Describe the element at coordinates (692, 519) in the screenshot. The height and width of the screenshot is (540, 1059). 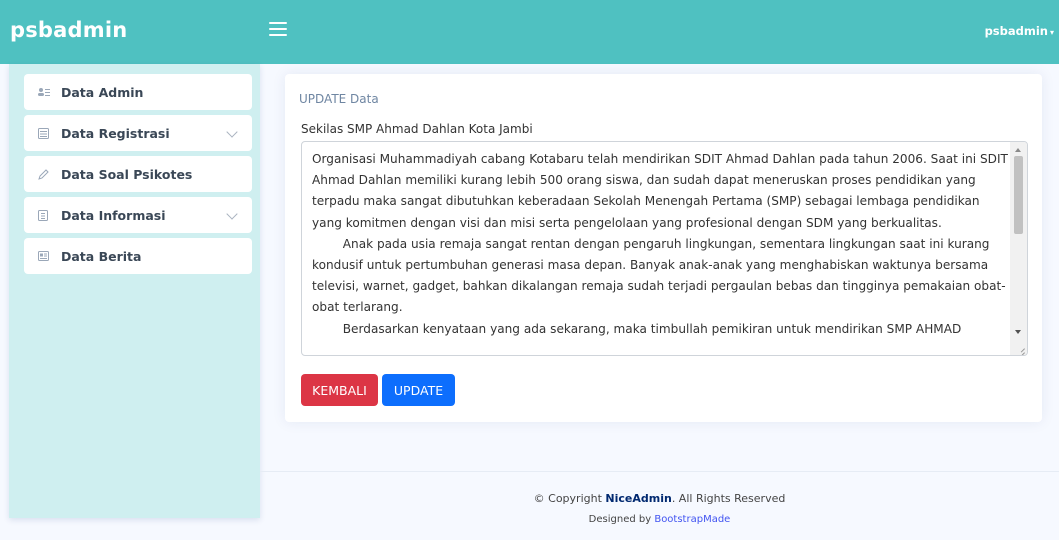
I see `bootstrapmade-link: BootstrapMade` at that location.